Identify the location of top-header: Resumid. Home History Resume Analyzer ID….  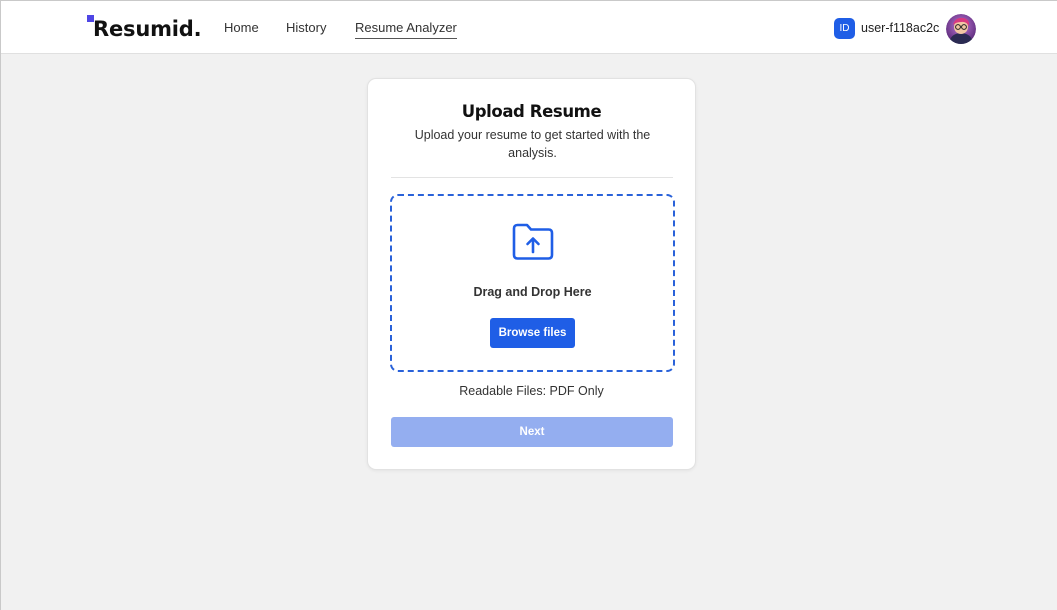
(529, 27).